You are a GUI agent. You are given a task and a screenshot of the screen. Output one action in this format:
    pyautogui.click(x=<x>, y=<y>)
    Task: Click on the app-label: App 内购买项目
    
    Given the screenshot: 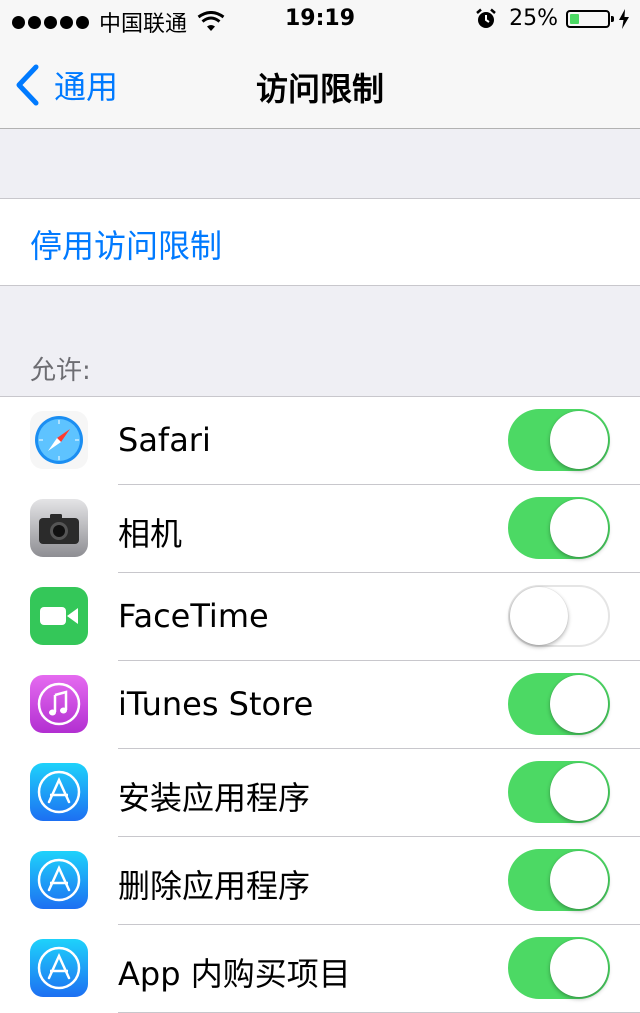 What is the action you would take?
    pyautogui.click(x=234, y=974)
    